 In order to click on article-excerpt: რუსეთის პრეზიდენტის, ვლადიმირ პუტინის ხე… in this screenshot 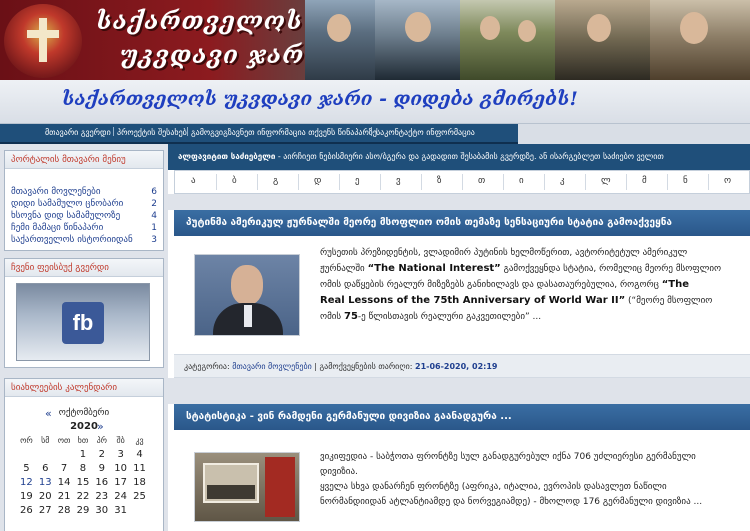, I will do `click(521, 285)`.